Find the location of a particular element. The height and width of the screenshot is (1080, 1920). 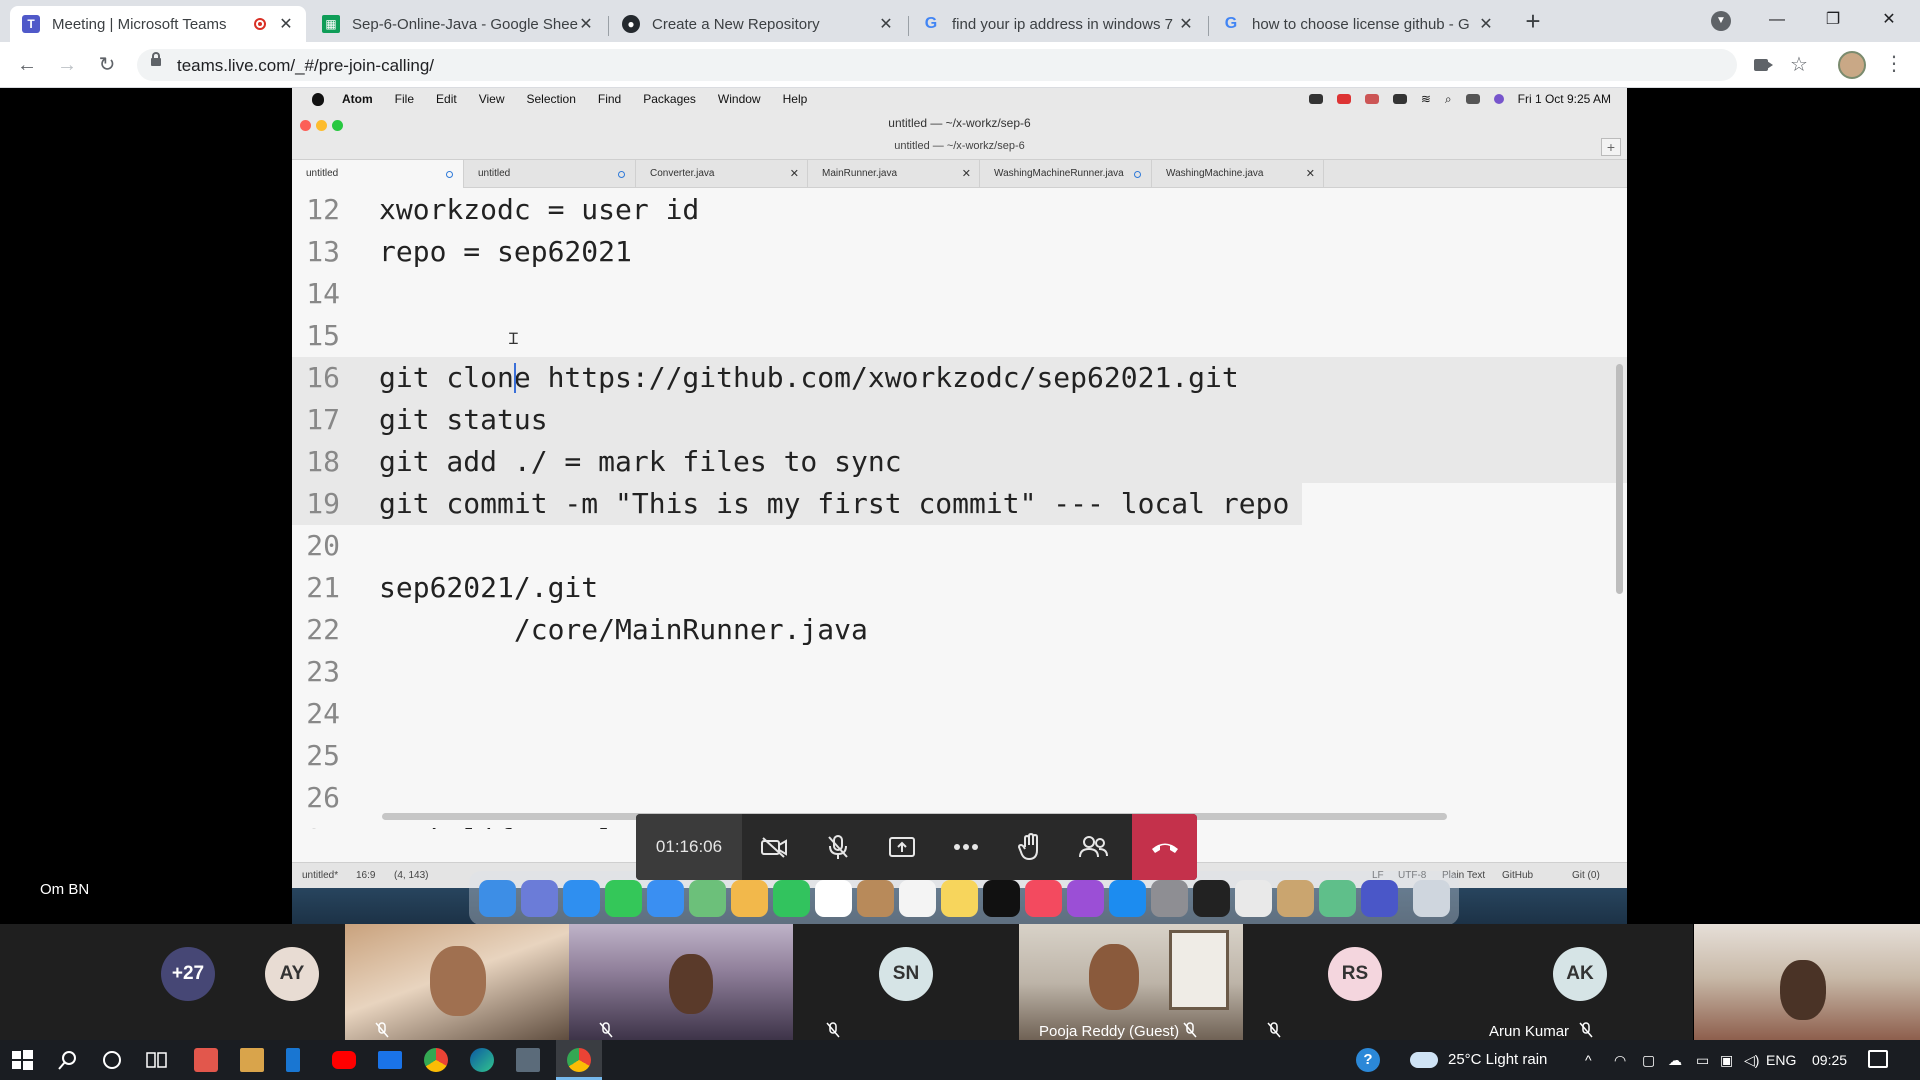

status-github: GitHub is located at coordinates (1517, 875).